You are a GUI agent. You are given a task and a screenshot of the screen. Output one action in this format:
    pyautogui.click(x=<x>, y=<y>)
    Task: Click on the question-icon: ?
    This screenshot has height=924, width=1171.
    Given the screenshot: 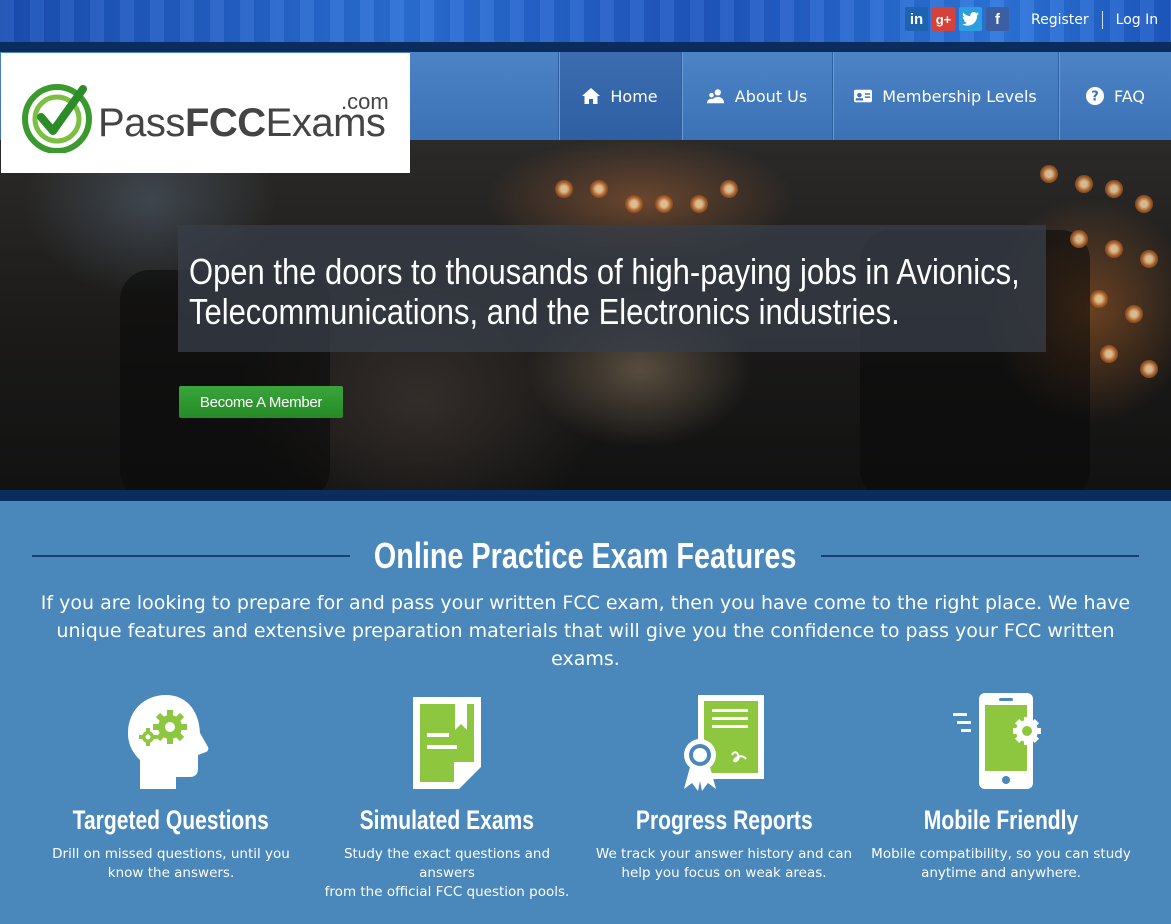 What is the action you would take?
    pyautogui.click(x=1095, y=96)
    